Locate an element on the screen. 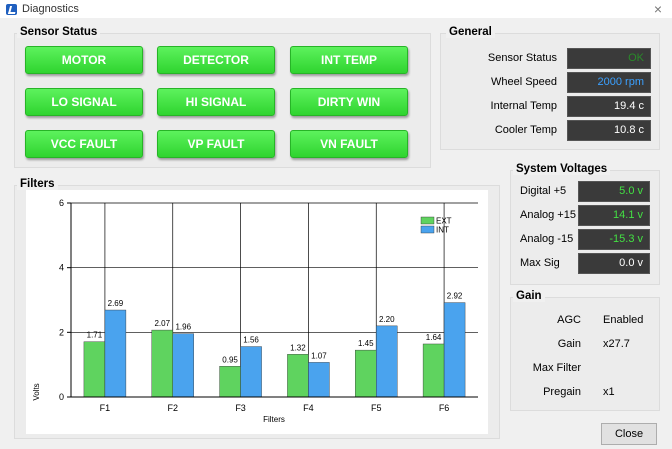  general-label: Sensor Status is located at coordinates (522, 58).